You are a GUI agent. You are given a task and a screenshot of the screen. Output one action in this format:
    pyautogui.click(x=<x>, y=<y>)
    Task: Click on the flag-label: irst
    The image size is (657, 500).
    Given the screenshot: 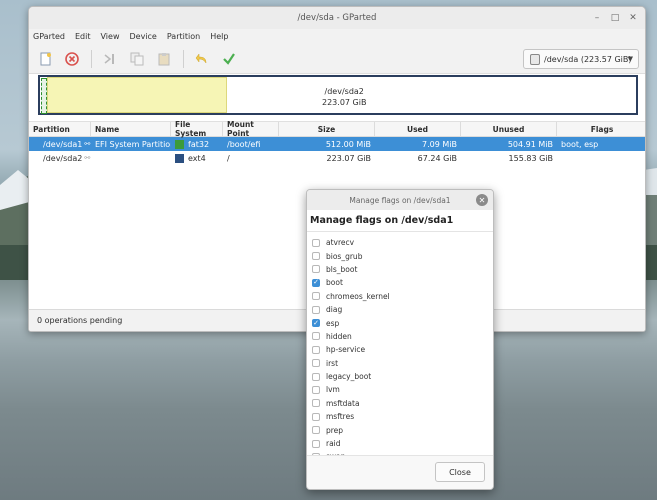 What is the action you would take?
    pyautogui.click(x=332, y=363)
    